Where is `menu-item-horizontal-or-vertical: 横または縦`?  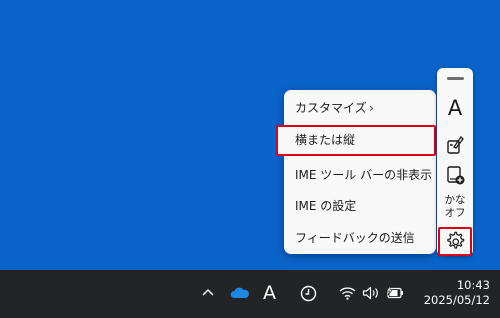 menu-item-horizontal-or-vertical: 横または縦 is located at coordinates (356, 140).